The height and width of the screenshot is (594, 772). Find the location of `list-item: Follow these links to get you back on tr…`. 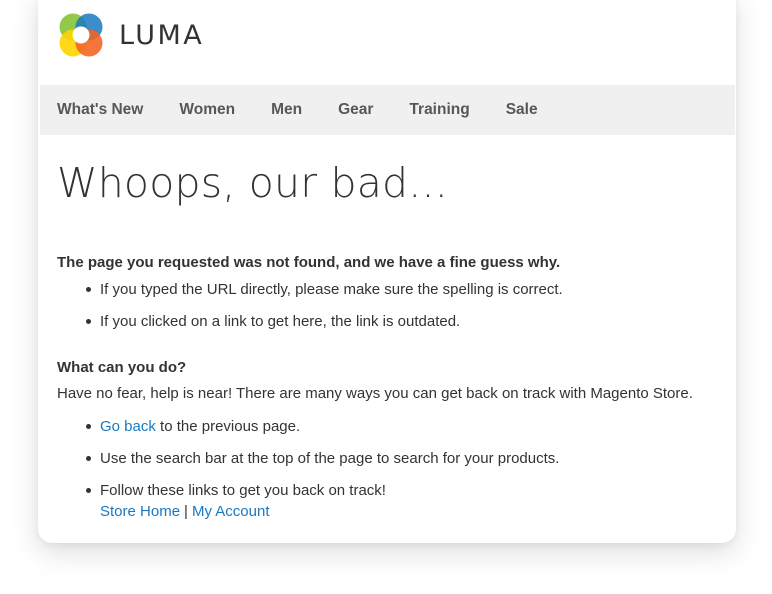

list-item: Follow these links to get you back on tr… is located at coordinates (406, 501).